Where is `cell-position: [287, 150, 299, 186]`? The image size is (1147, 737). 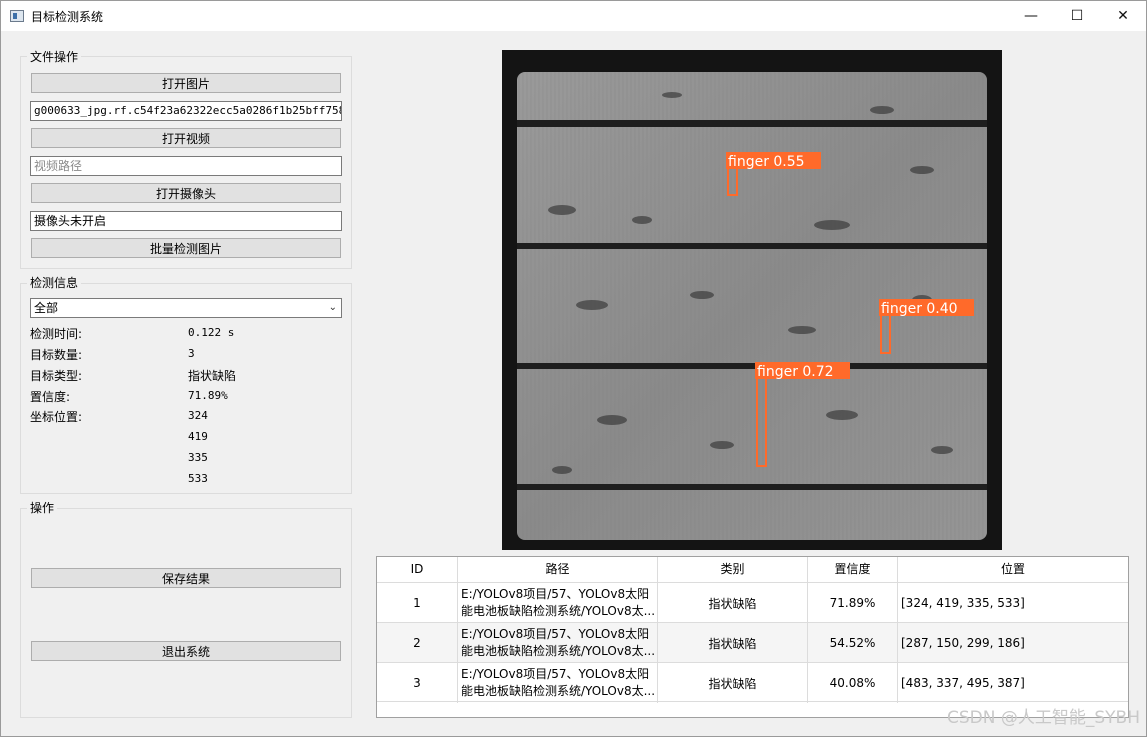
cell-position: [287, 150, 299, 186] is located at coordinates (1012, 643).